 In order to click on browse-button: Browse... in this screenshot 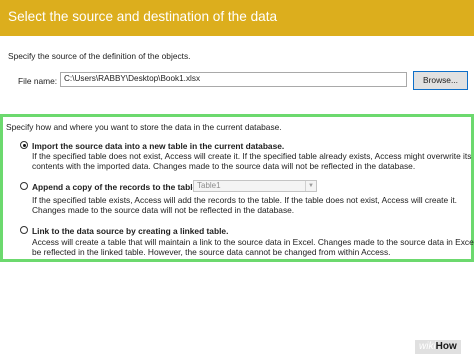, I will do `click(440, 80)`.